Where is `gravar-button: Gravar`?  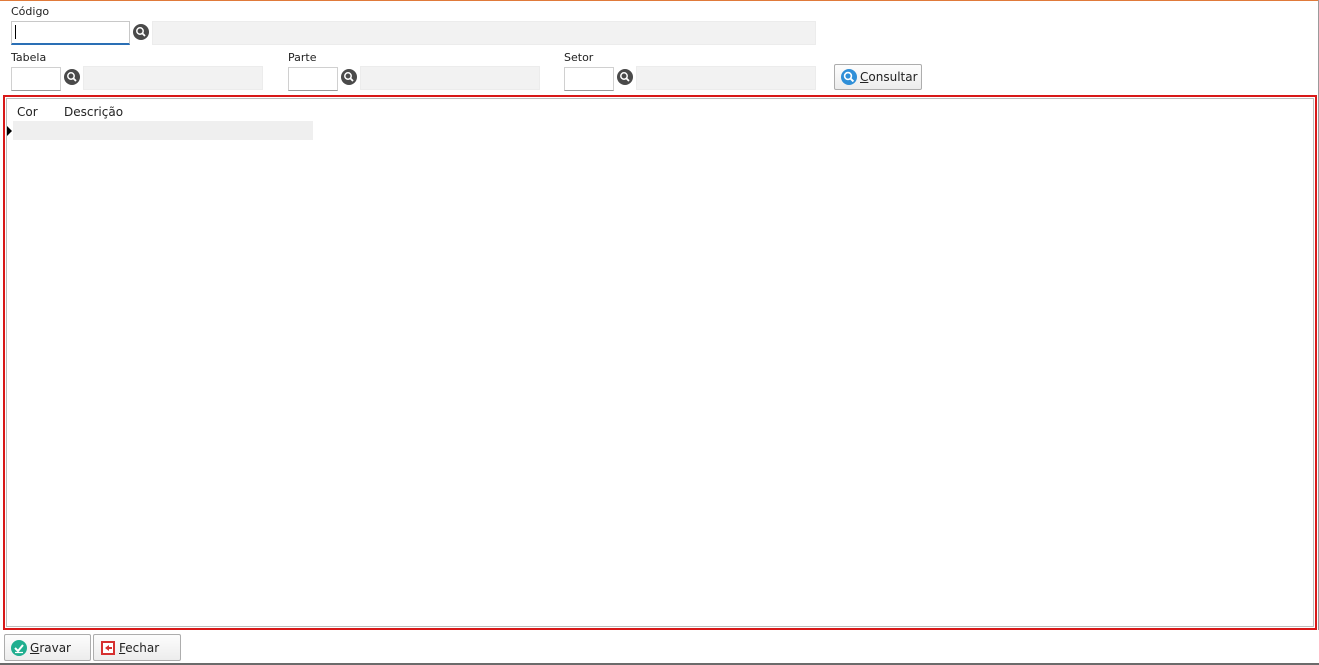
gravar-button: Gravar is located at coordinates (47, 647).